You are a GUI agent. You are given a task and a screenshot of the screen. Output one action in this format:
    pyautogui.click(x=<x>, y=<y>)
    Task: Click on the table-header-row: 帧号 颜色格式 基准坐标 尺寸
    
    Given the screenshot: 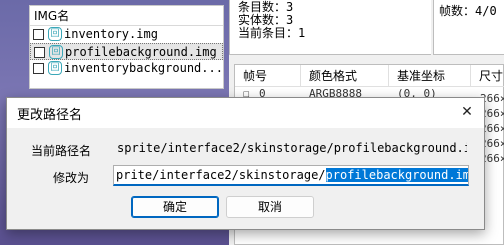 What is the action you would take?
    pyautogui.click(x=369, y=76)
    